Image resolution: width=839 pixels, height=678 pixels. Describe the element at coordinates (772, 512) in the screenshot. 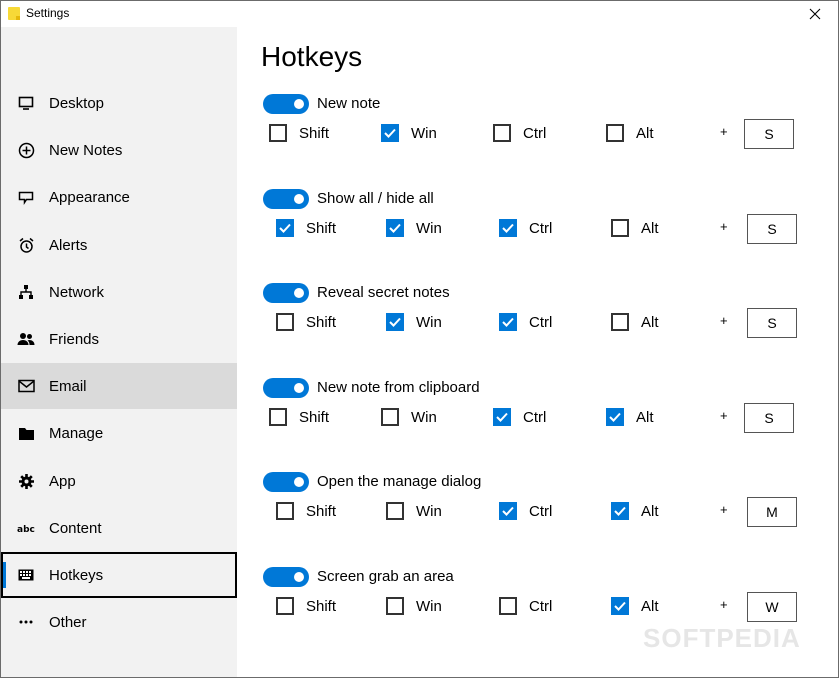

I see `hotkey-key-input: M` at that location.